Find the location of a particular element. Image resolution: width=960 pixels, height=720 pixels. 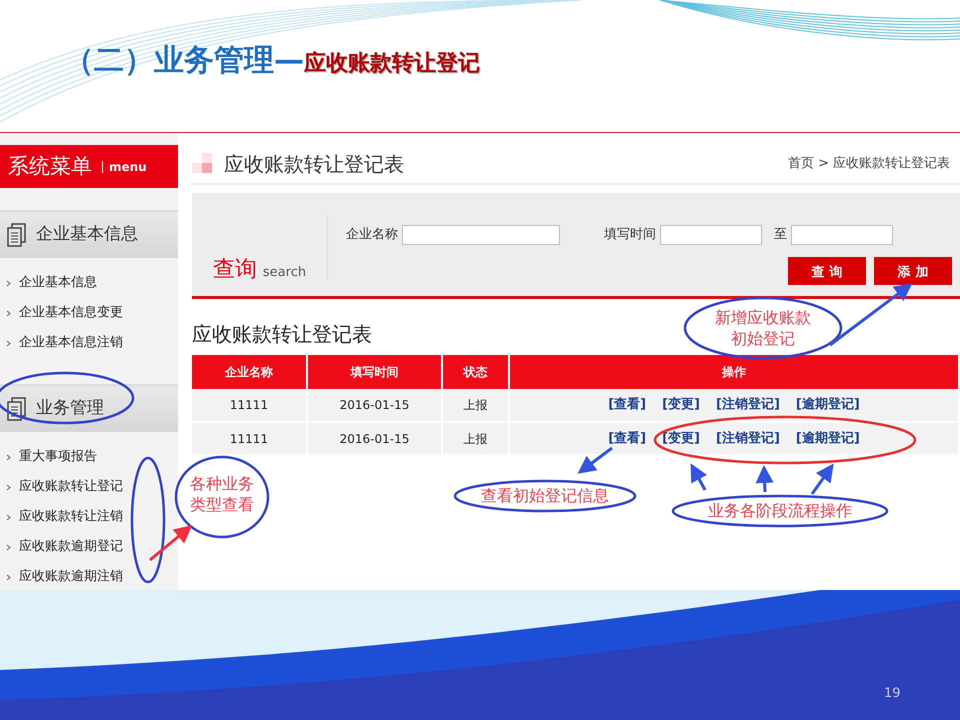

breadcrumb-current: 应收账款转让登记表 is located at coordinates (891, 164).